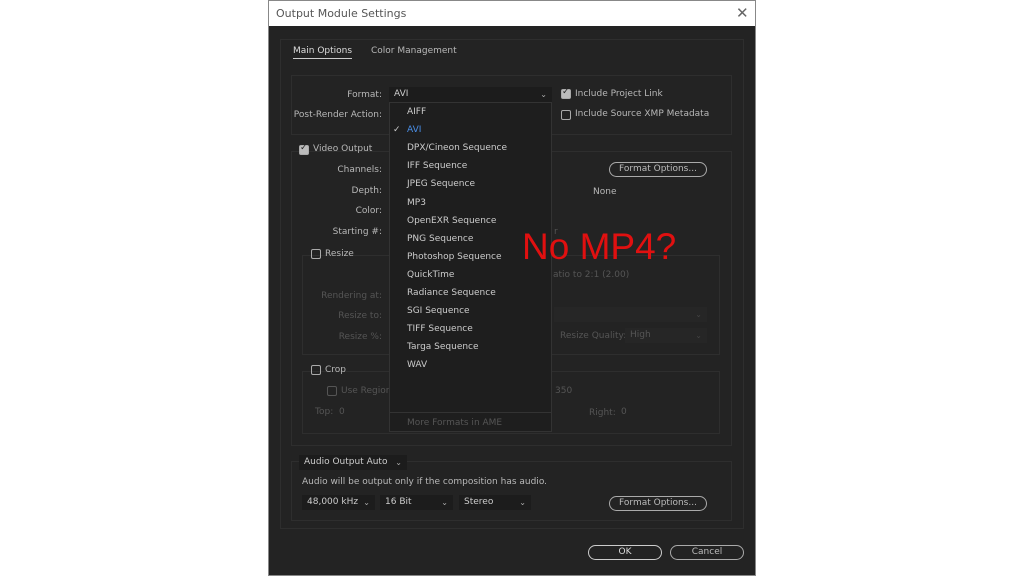 The image size is (1024, 576). What do you see at coordinates (316, 254) in the screenshot?
I see `resize-checkbox` at bounding box center [316, 254].